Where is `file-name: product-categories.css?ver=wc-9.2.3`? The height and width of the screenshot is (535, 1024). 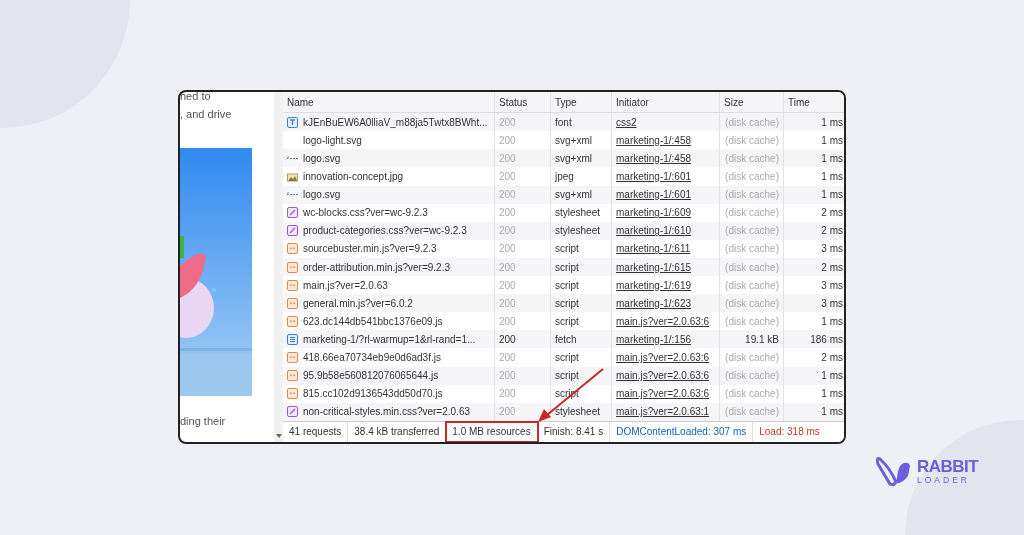 file-name: product-categories.css?ver=wc-9.2.3 is located at coordinates (385, 231).